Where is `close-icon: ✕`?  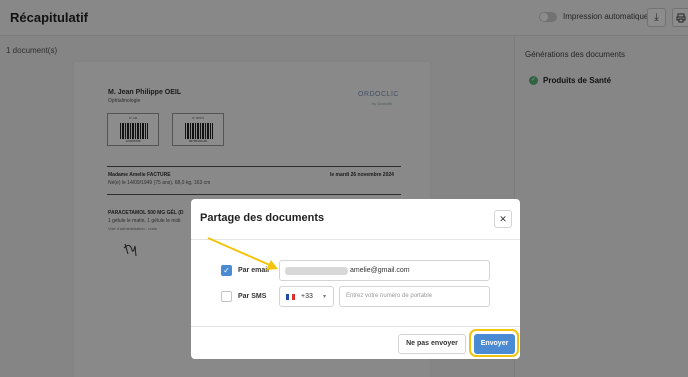 close-icon: ✕ is located at coordinates (503, 219).